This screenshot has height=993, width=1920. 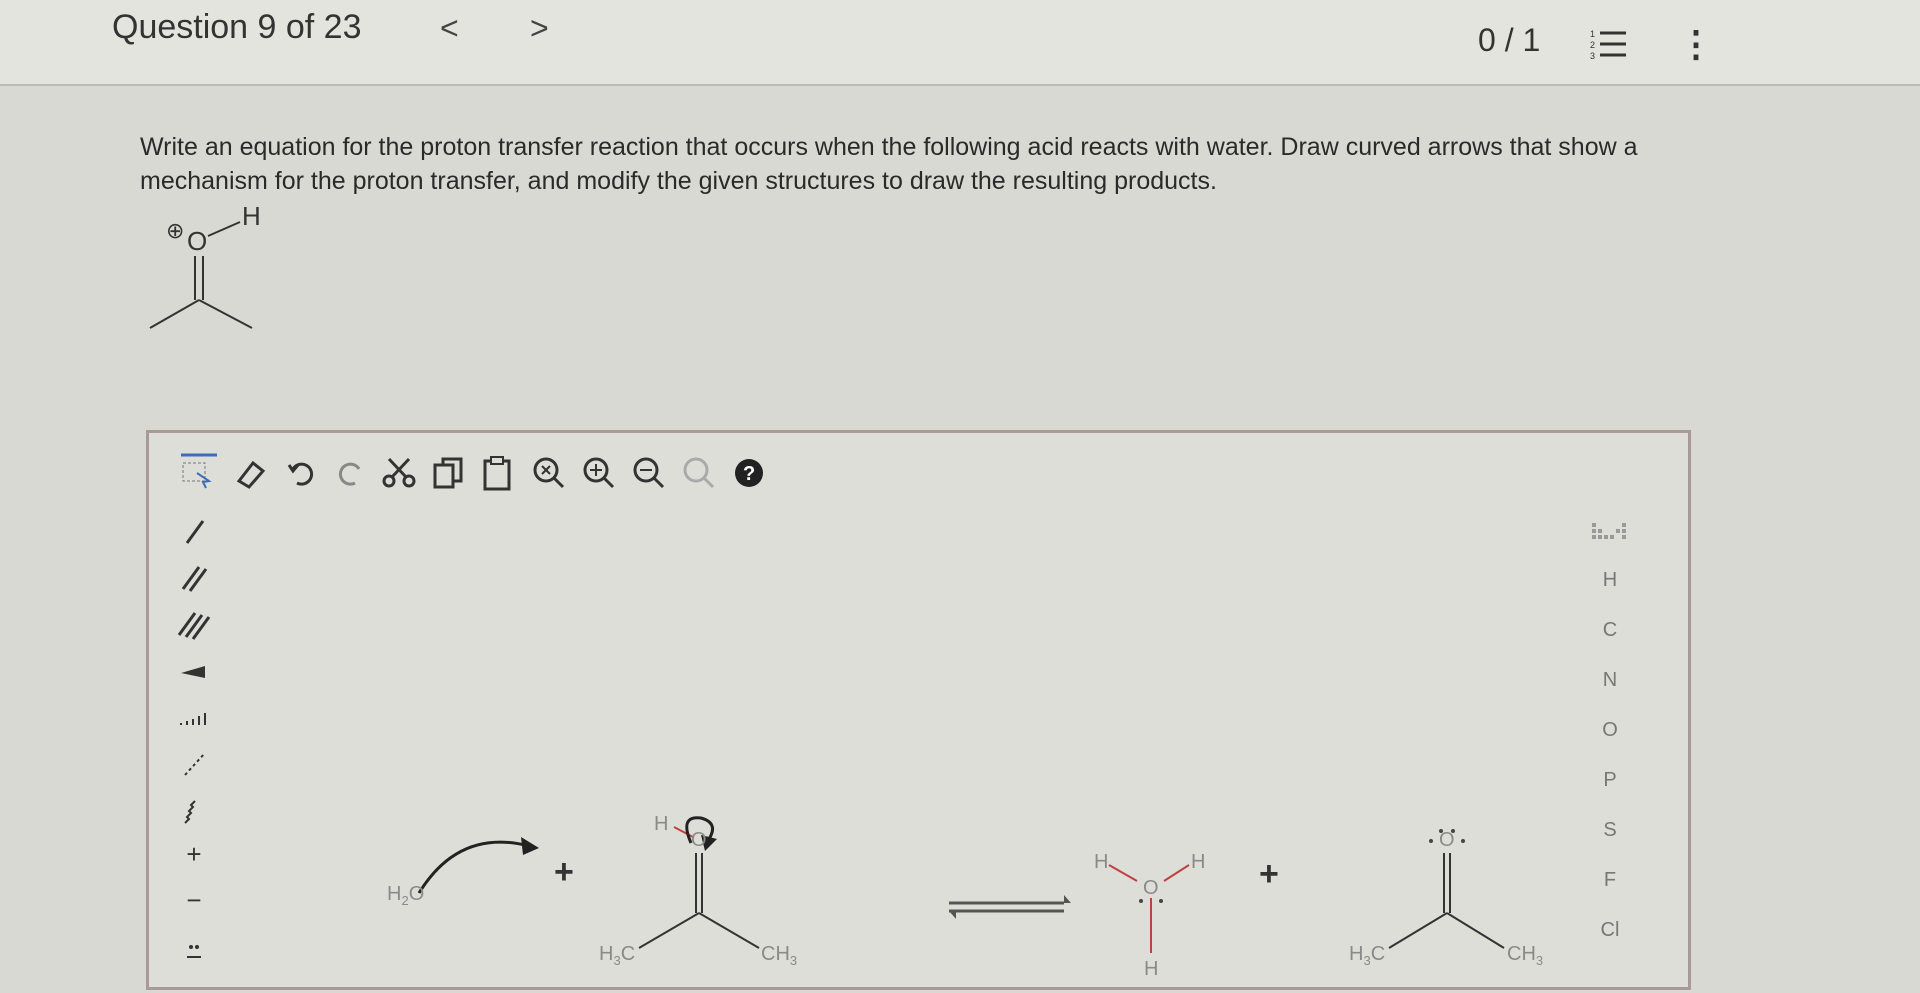 I want to click on redo-icon, so click(x=349, y=473).